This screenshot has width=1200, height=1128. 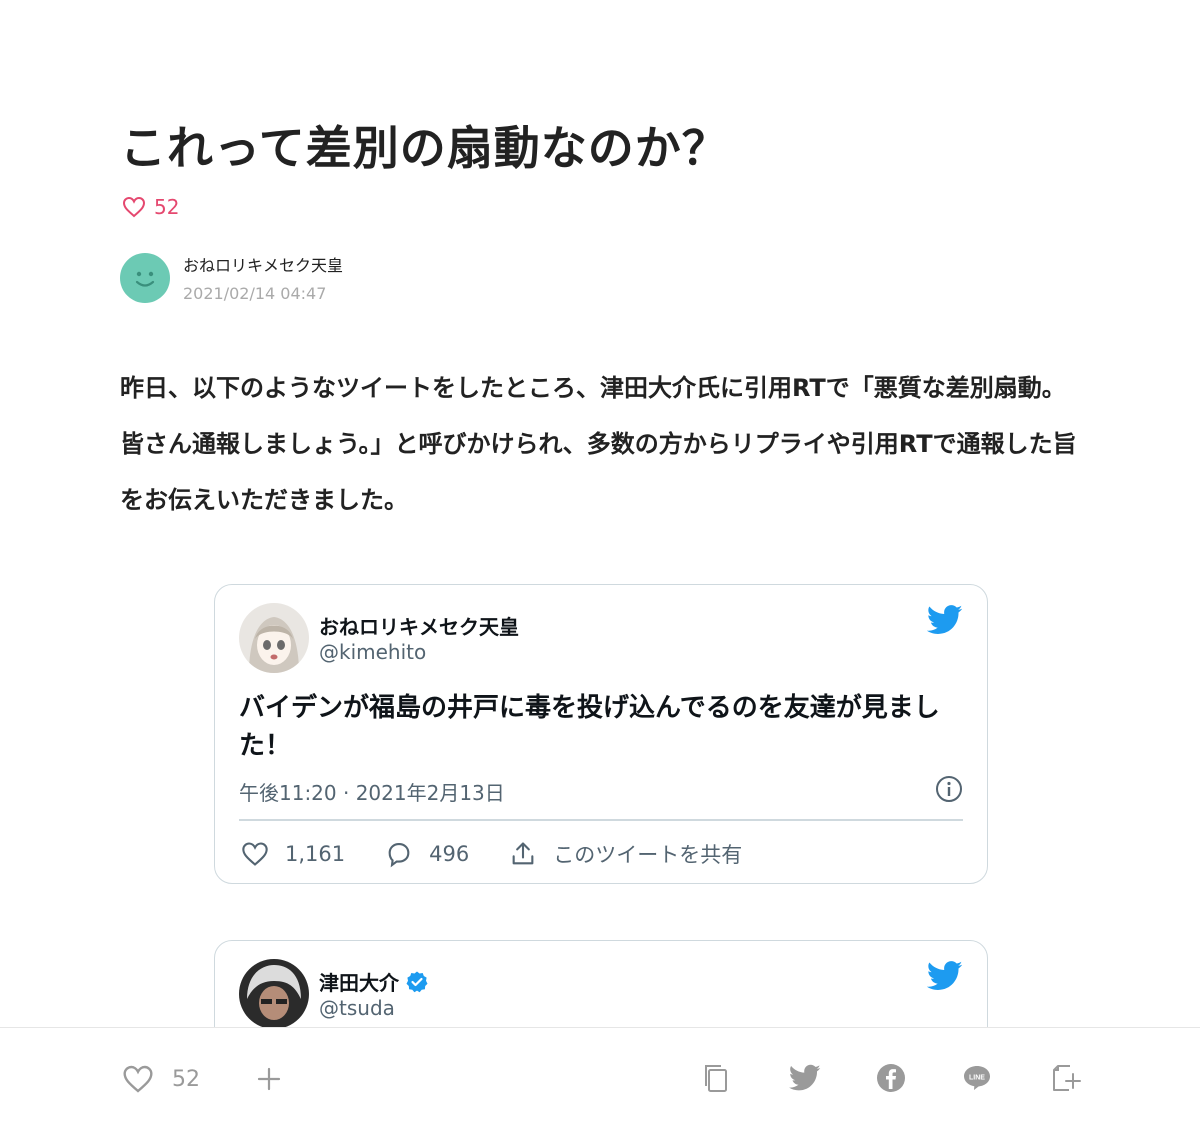 I want to click on publish-date: 2021/02/14 04:47, so click(x=255, y=293).